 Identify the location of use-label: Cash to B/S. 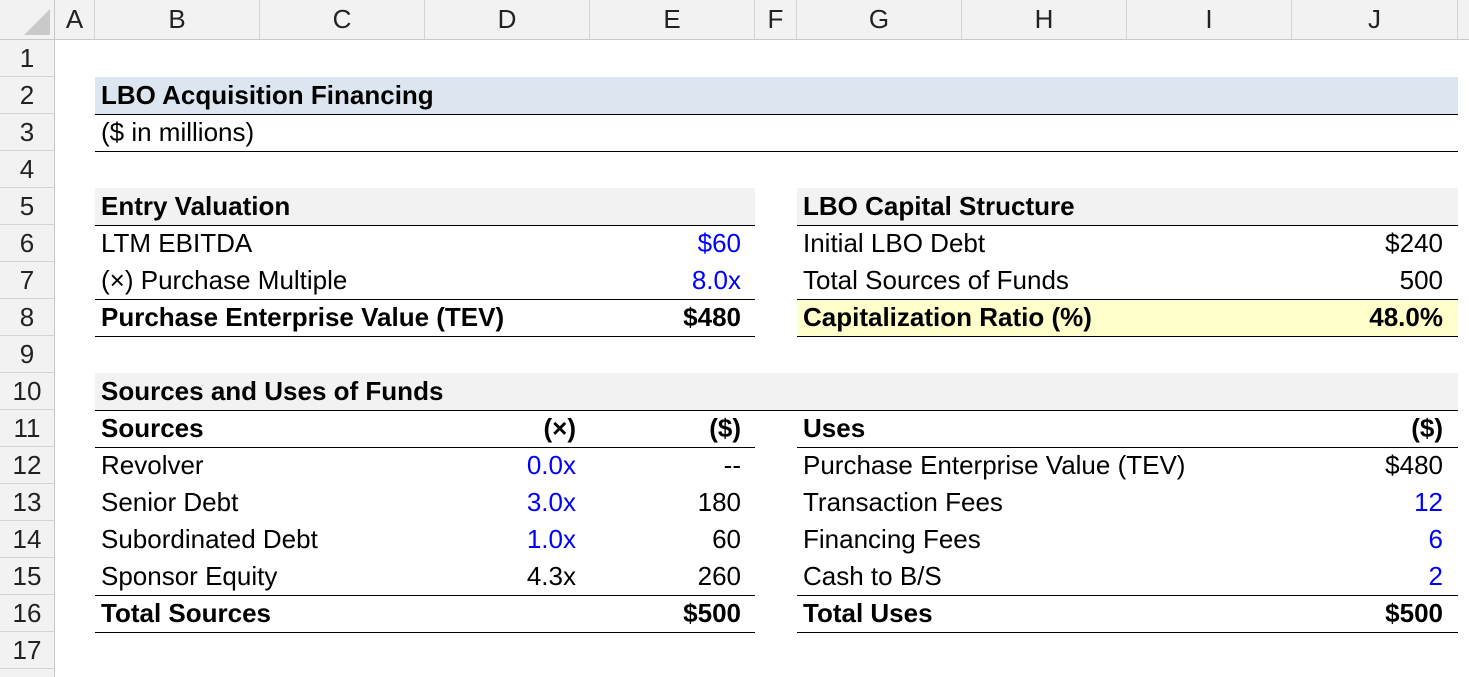
(872, 576).